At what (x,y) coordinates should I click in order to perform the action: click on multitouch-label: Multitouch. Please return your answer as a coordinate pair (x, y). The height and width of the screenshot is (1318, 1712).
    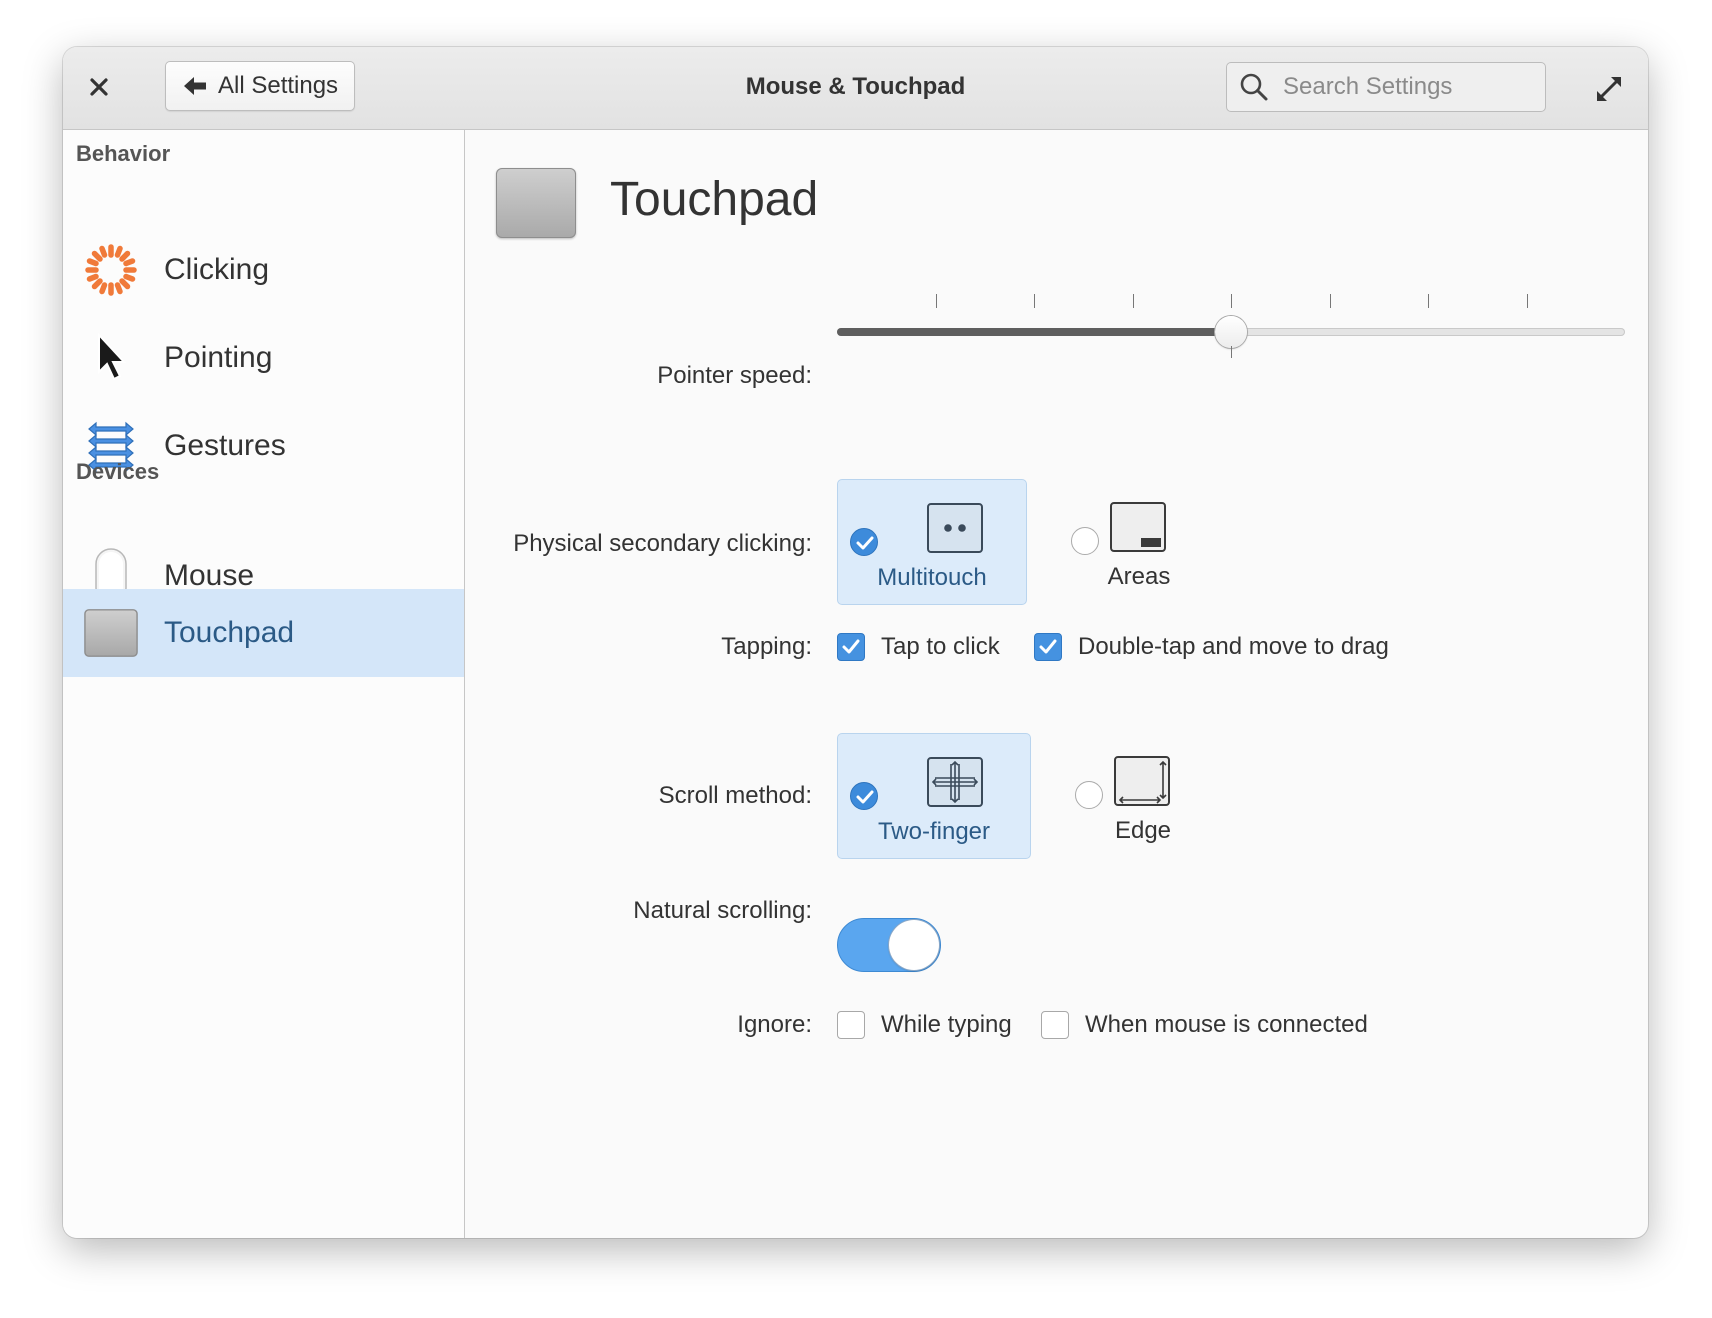
    Looking at the image, I should click on (932, 577).